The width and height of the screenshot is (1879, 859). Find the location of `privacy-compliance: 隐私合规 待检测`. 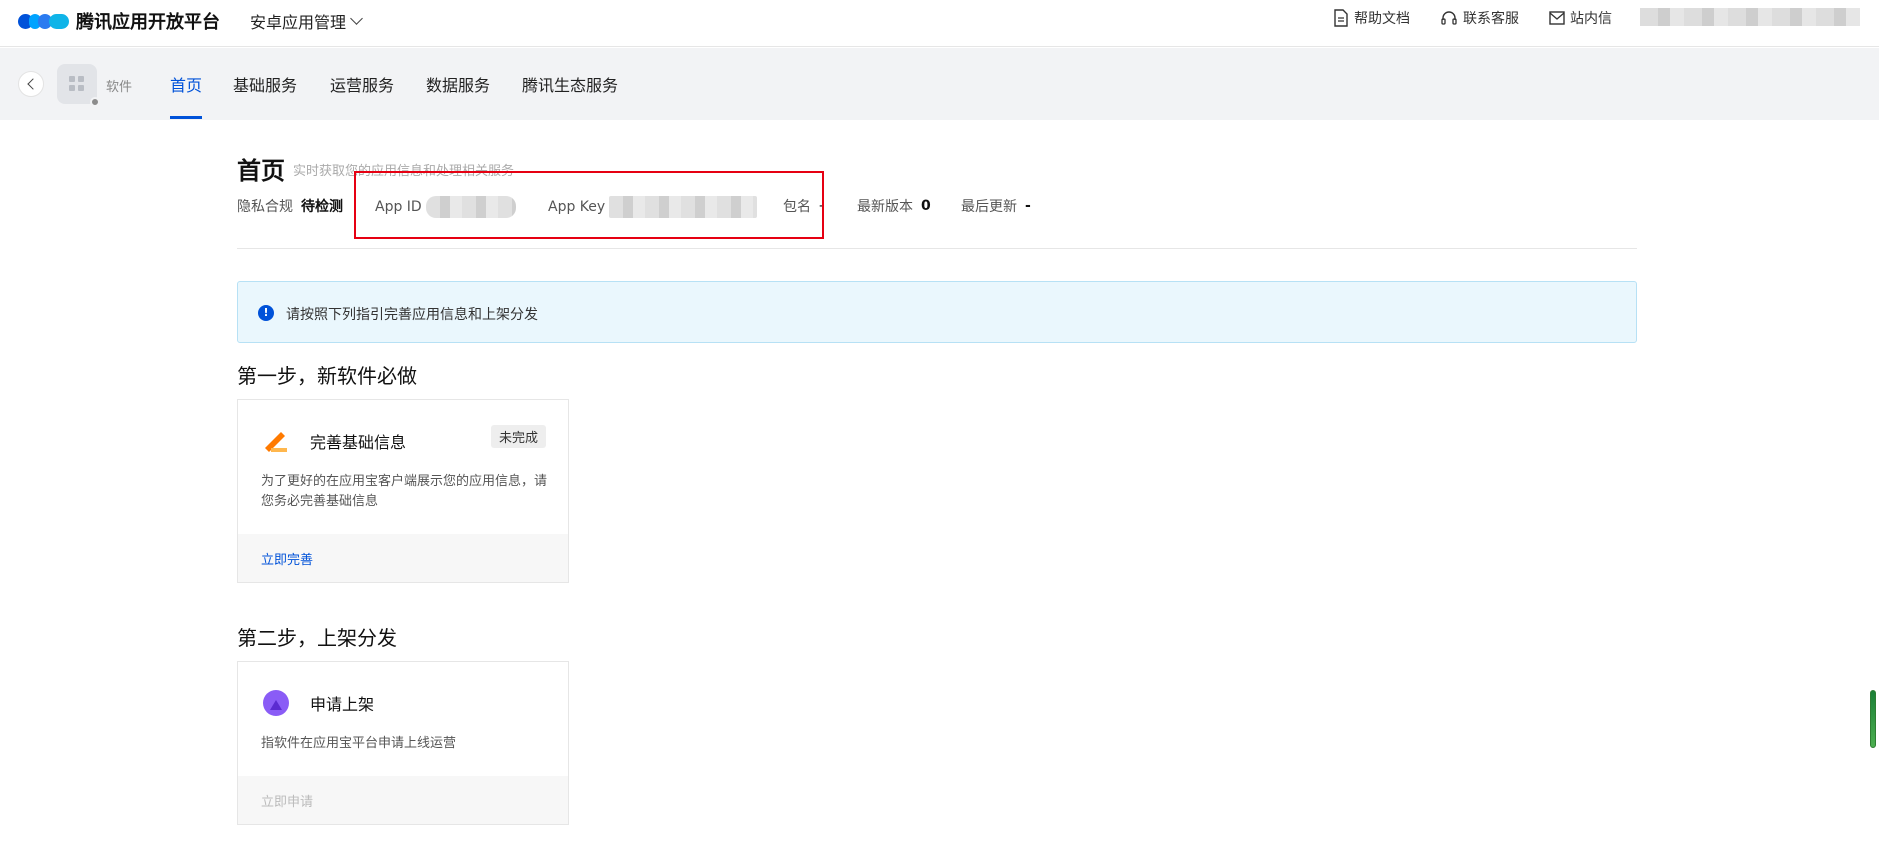

privacy-compliance: 隐私合规 待检测 is located at coordinates (290, 206).